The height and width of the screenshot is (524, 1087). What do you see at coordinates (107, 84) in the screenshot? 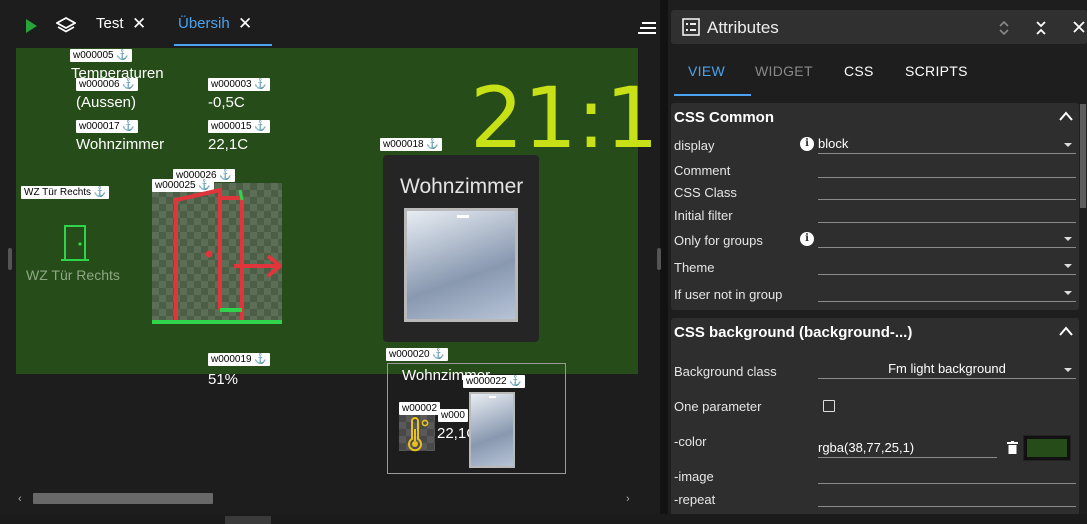
I see `widget-id-label: w000006 ⚓` at bounding box center [107, 84].